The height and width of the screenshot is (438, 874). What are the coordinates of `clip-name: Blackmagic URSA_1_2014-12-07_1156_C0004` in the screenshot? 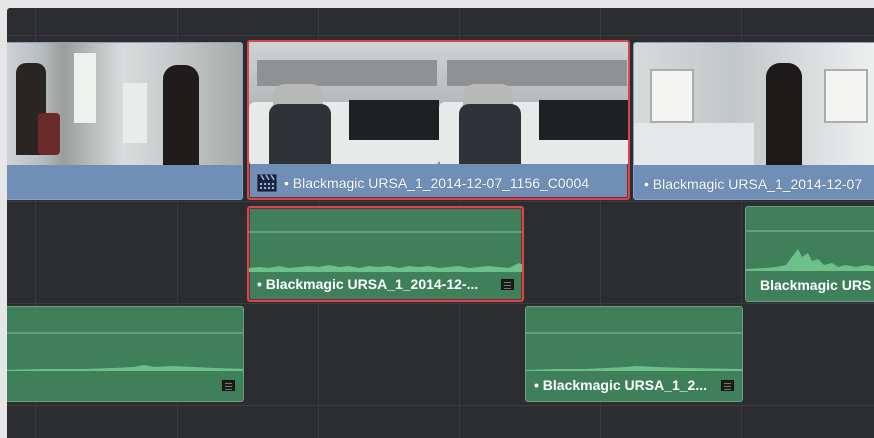 It's located at (441, 183).